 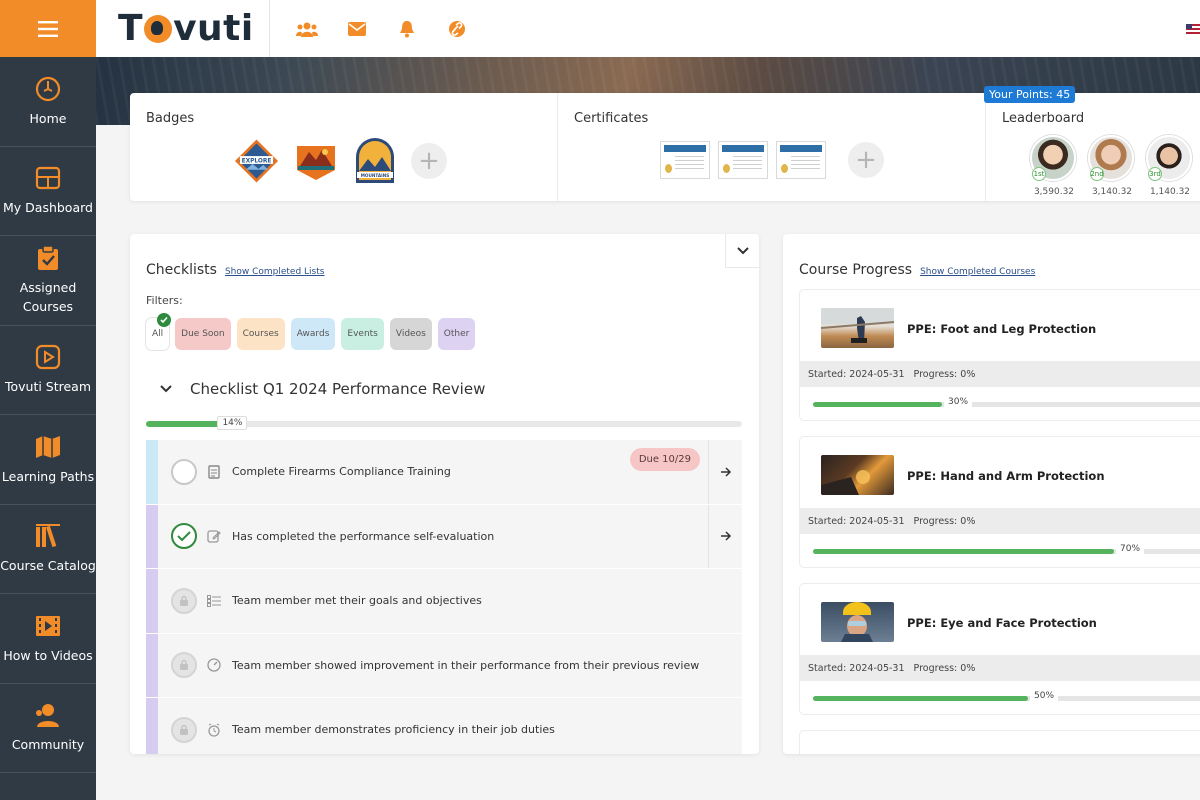 What do you see at coordinates (48, 258) in the screenshot?
I see `clipboard-icon` at bounding box center [48, 258].